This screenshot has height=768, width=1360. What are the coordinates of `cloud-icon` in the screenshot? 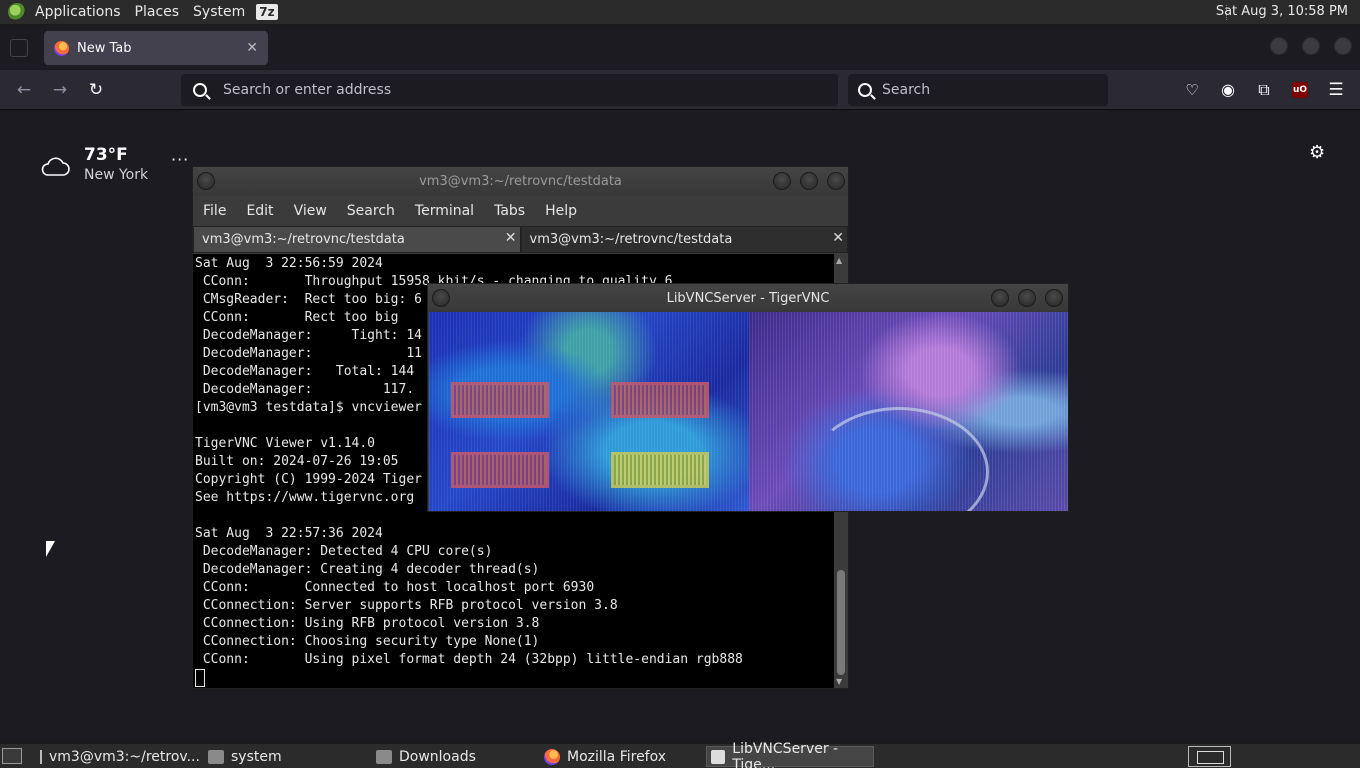 It's located at (55, 166).